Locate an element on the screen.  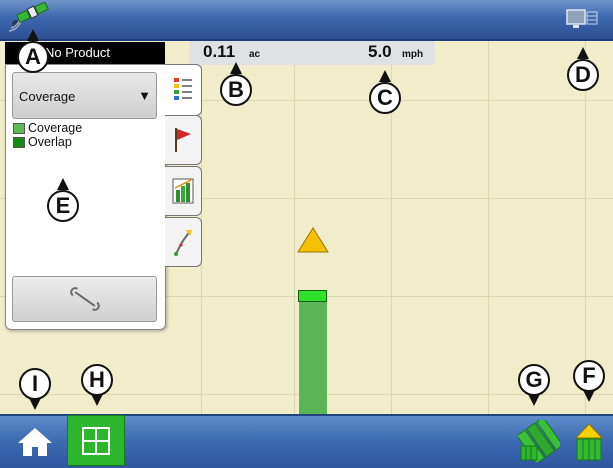
callout-d: D is located at coordinates (583, 75).